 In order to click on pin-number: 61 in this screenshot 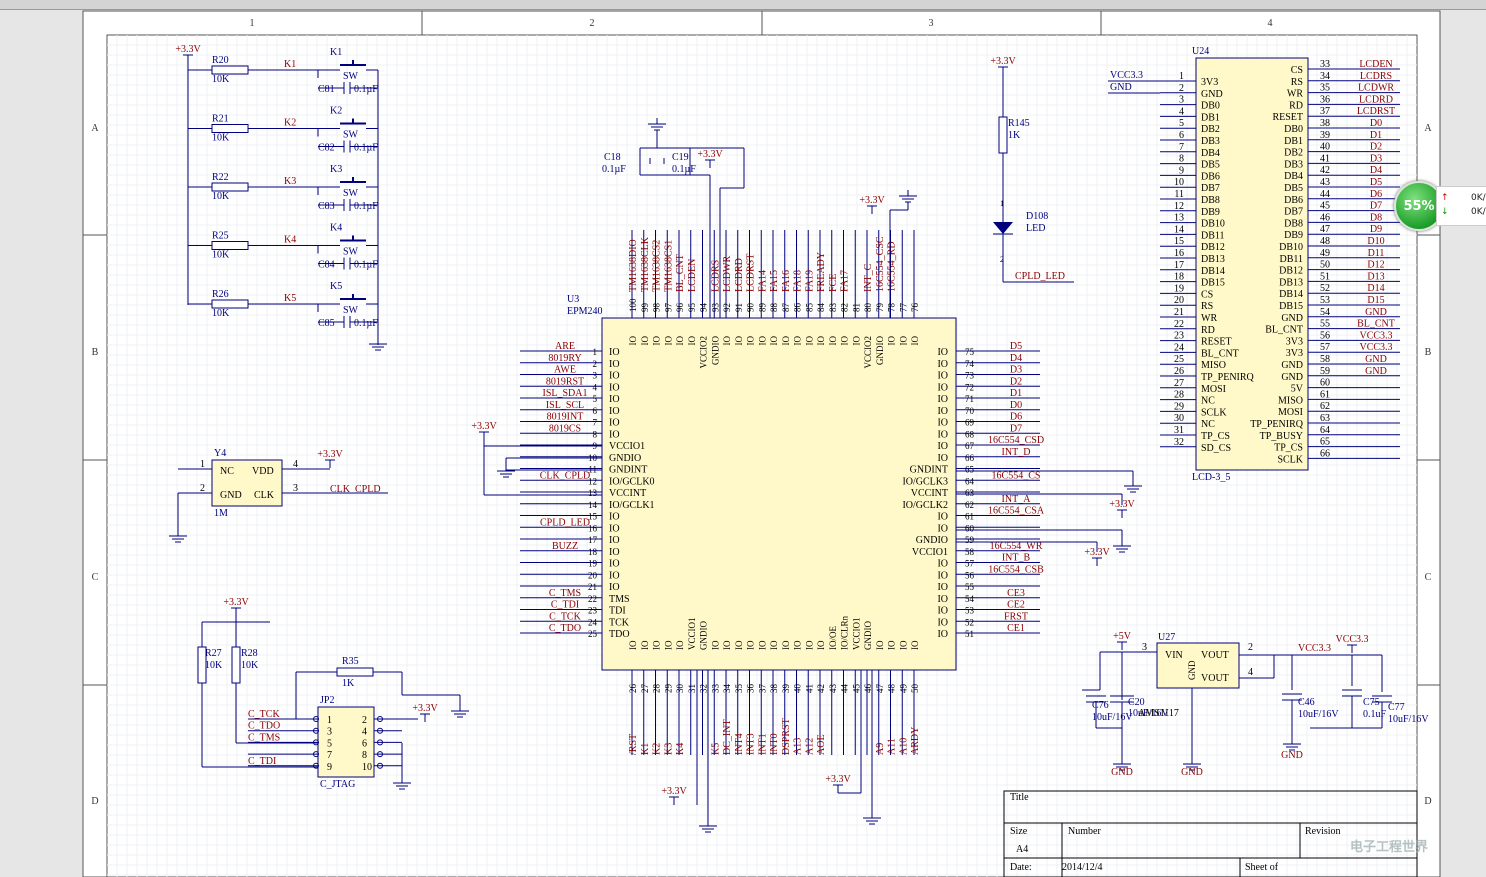, I will do `click(1325, 394)`.